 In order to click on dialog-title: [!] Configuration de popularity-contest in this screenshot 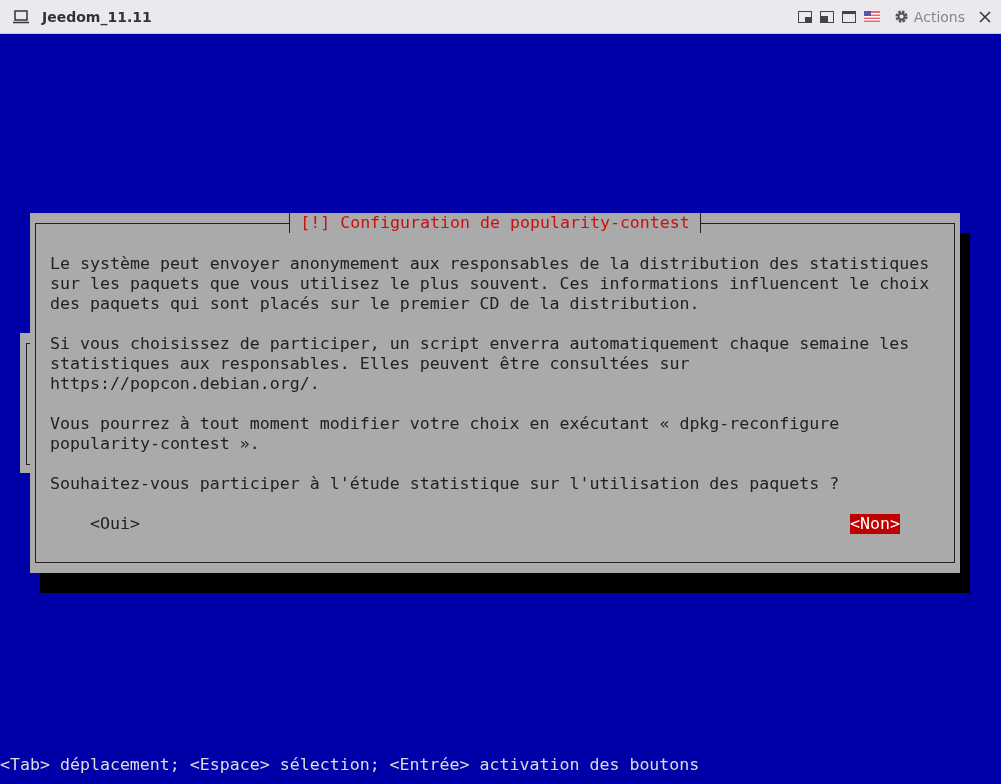, I will do `click(495, 223)`.